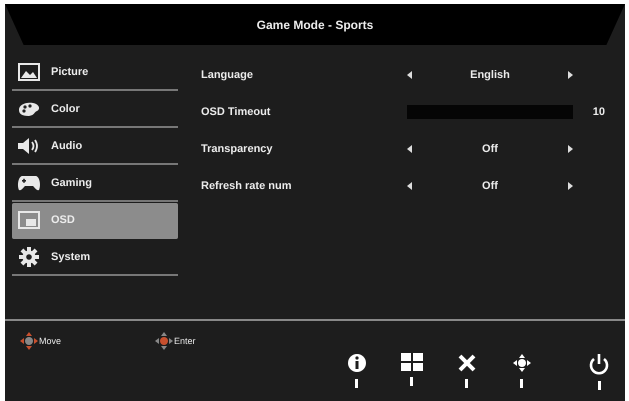 This screenshot has height=401, width=629. What do you see at coordinates (185, 341) in the screenshot?
I see `hint-label: Enter` at bounding box center [185, 341].